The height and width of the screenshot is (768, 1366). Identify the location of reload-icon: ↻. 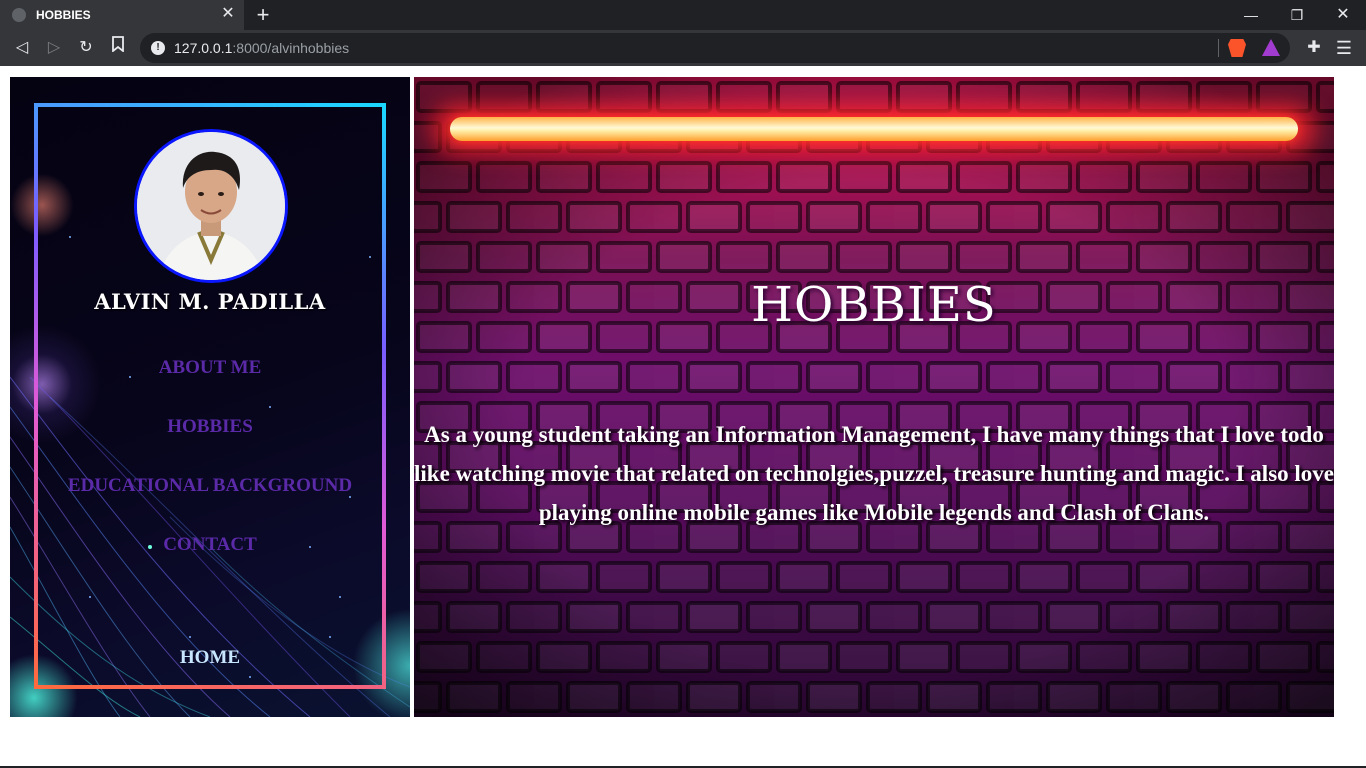
(86, 48).